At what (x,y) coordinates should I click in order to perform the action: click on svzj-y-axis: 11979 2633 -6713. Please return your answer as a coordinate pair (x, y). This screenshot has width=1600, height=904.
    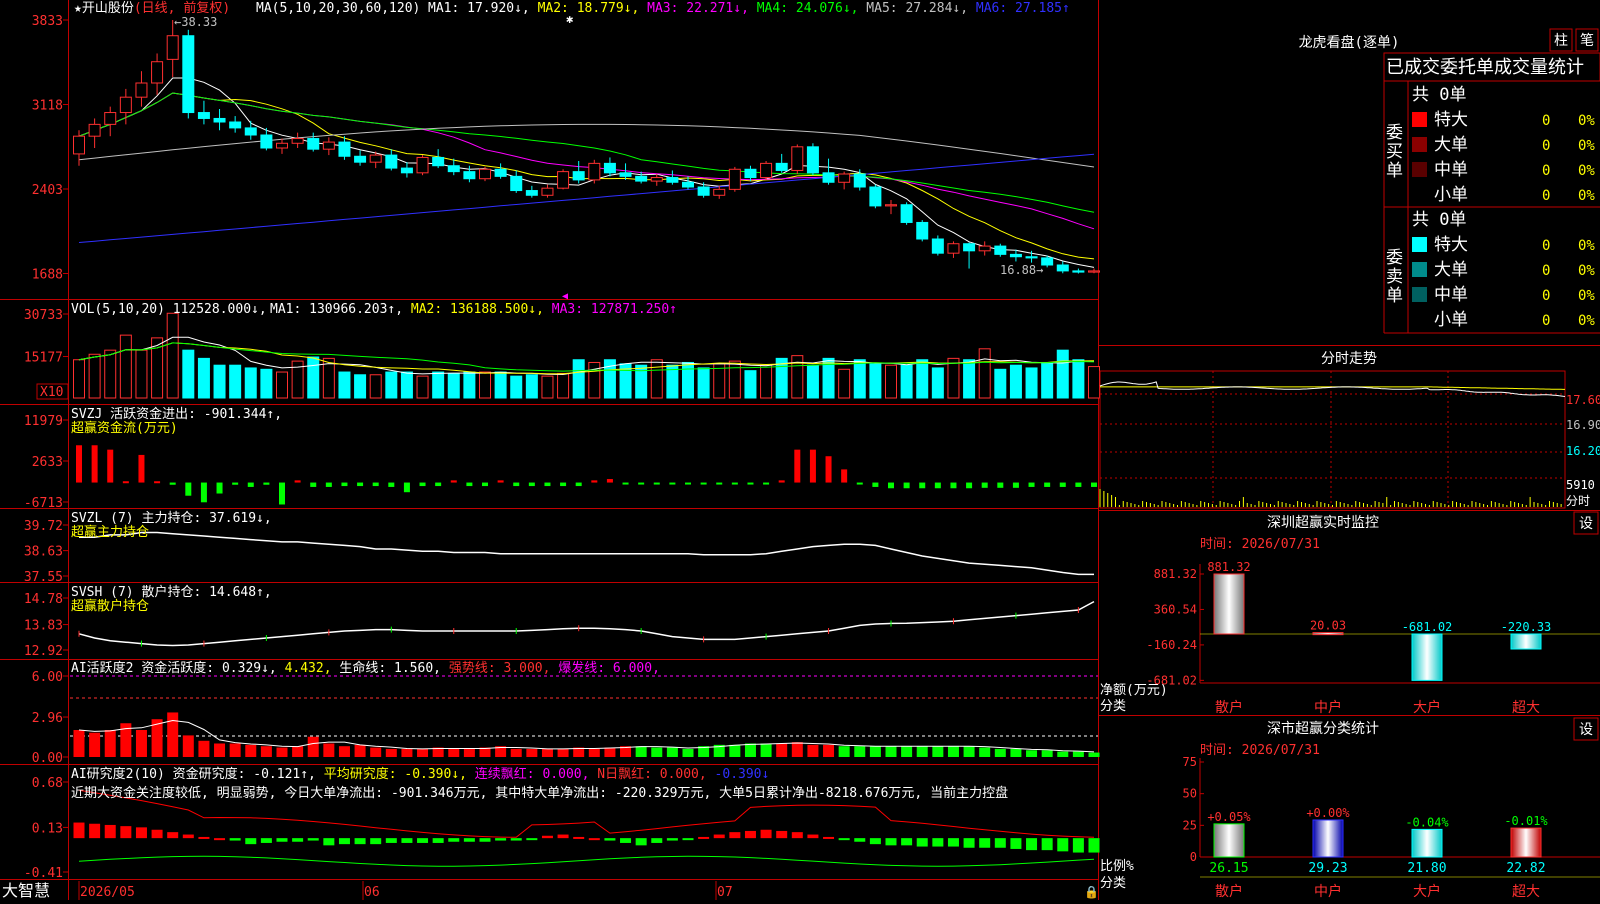
    Looking at the image, I should click on (46, 462).